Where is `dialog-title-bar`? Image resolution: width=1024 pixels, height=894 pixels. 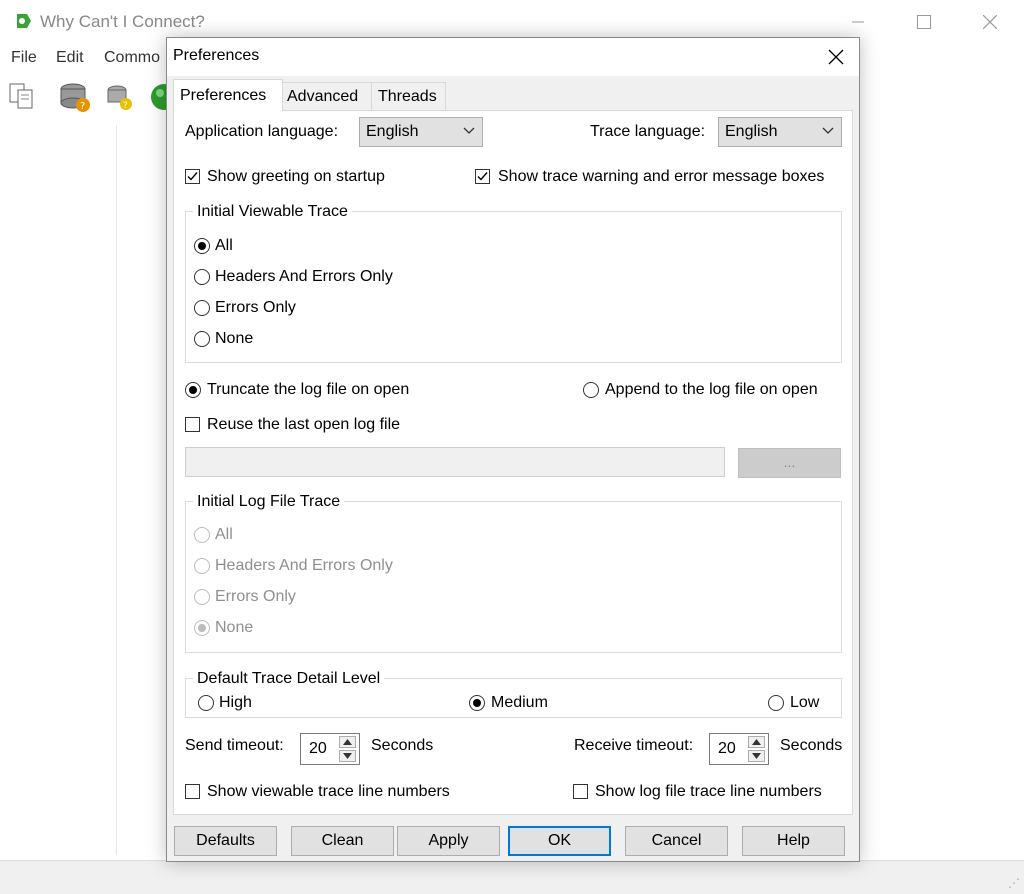 dialog-title-bar is located at coordinates (513, 57).